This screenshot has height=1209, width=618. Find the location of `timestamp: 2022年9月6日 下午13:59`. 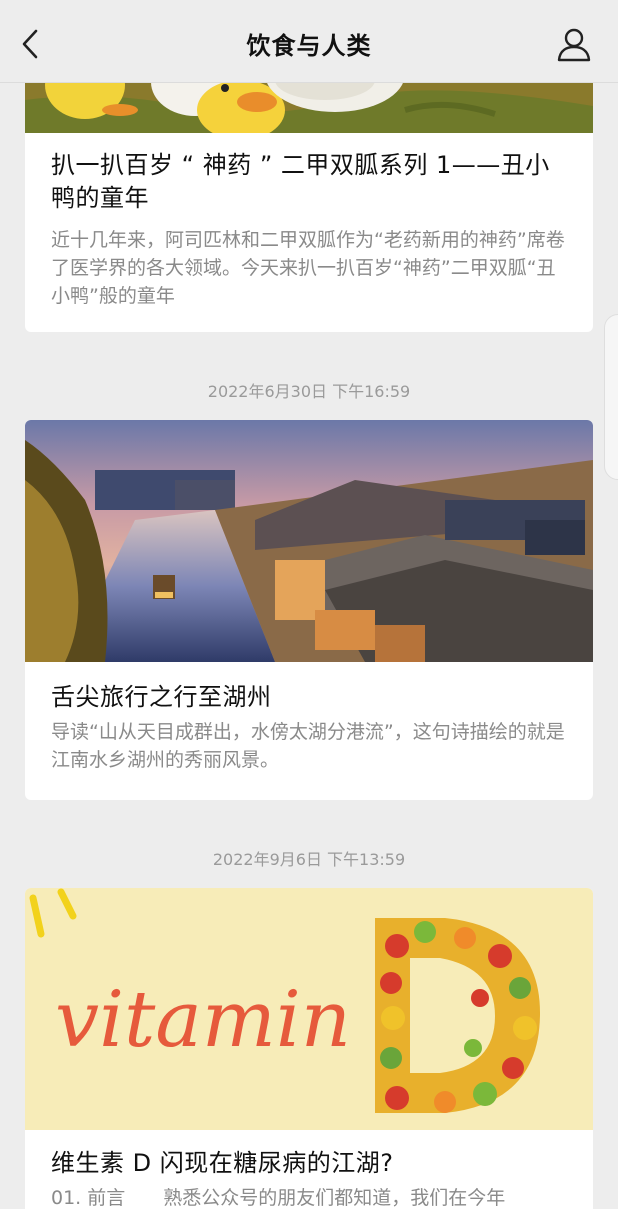

timestamp: 2022年9月6日 下午13:59 is located at coordinates (309, 859).